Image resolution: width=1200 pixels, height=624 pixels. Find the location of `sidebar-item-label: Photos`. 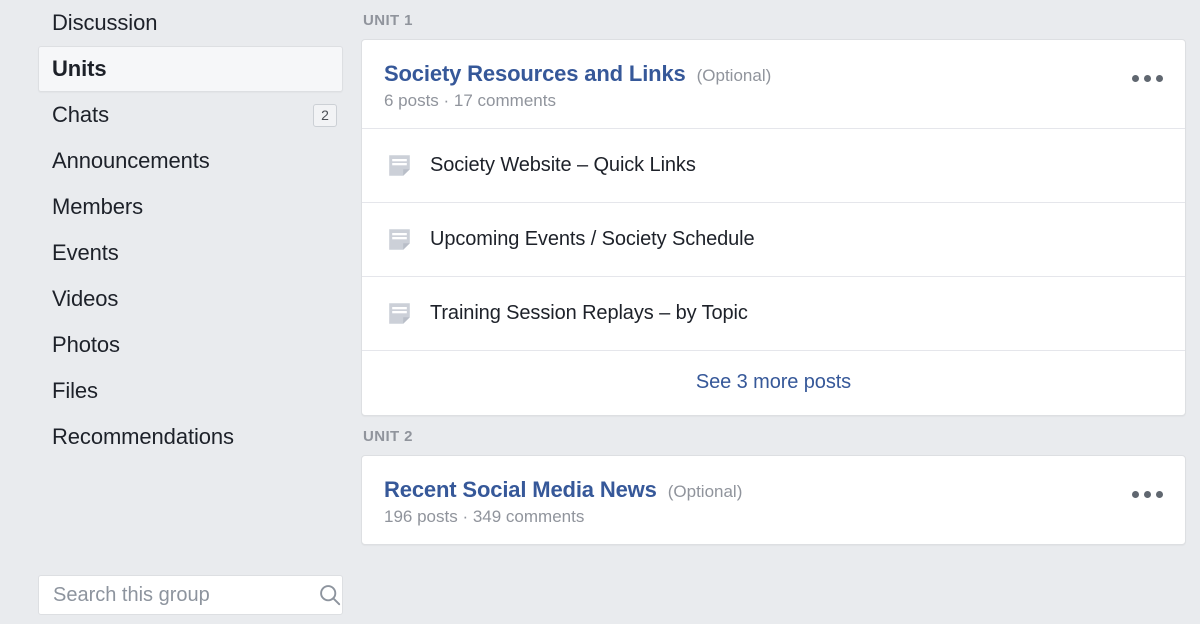

sidebar-item-label: Photos is located at coordinates (86, 344).